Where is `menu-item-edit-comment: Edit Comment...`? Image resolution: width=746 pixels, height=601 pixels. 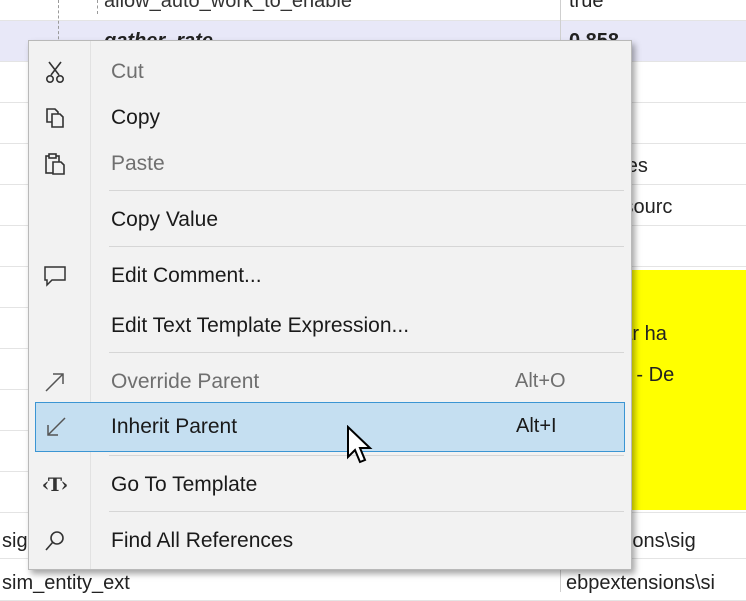
menu-item-edit-comment: Edit Comment... is located at coordinates (330, 276).